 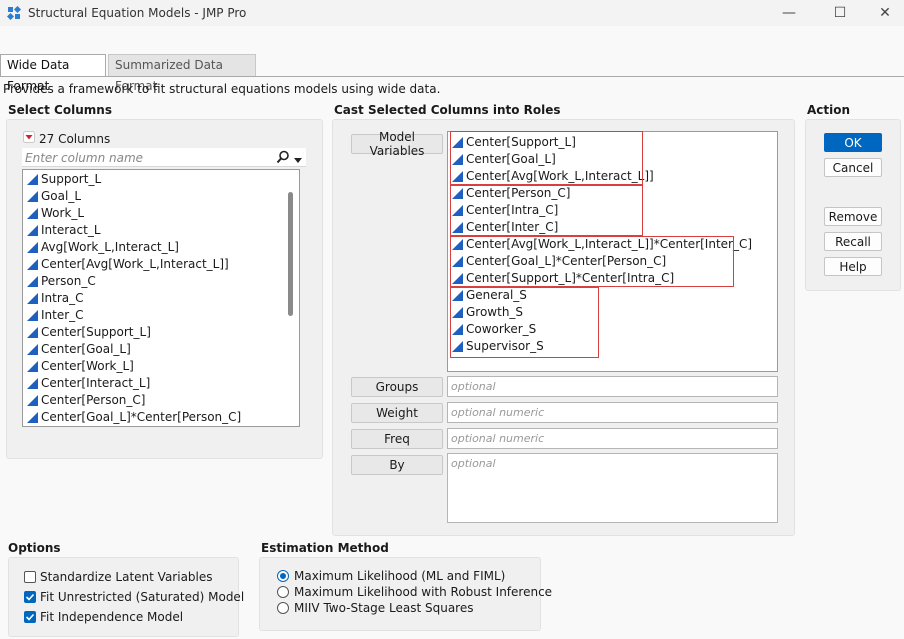 I want to click on by-button: By, so click(x=397, y=465).